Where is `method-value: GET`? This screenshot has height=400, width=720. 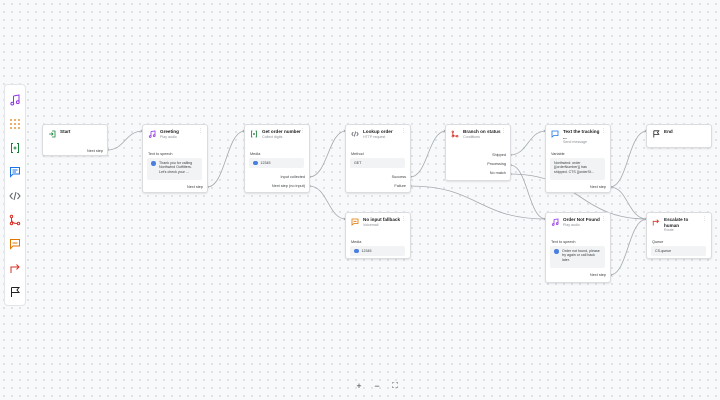 method-value: GET is located at coordinates (358, 162).